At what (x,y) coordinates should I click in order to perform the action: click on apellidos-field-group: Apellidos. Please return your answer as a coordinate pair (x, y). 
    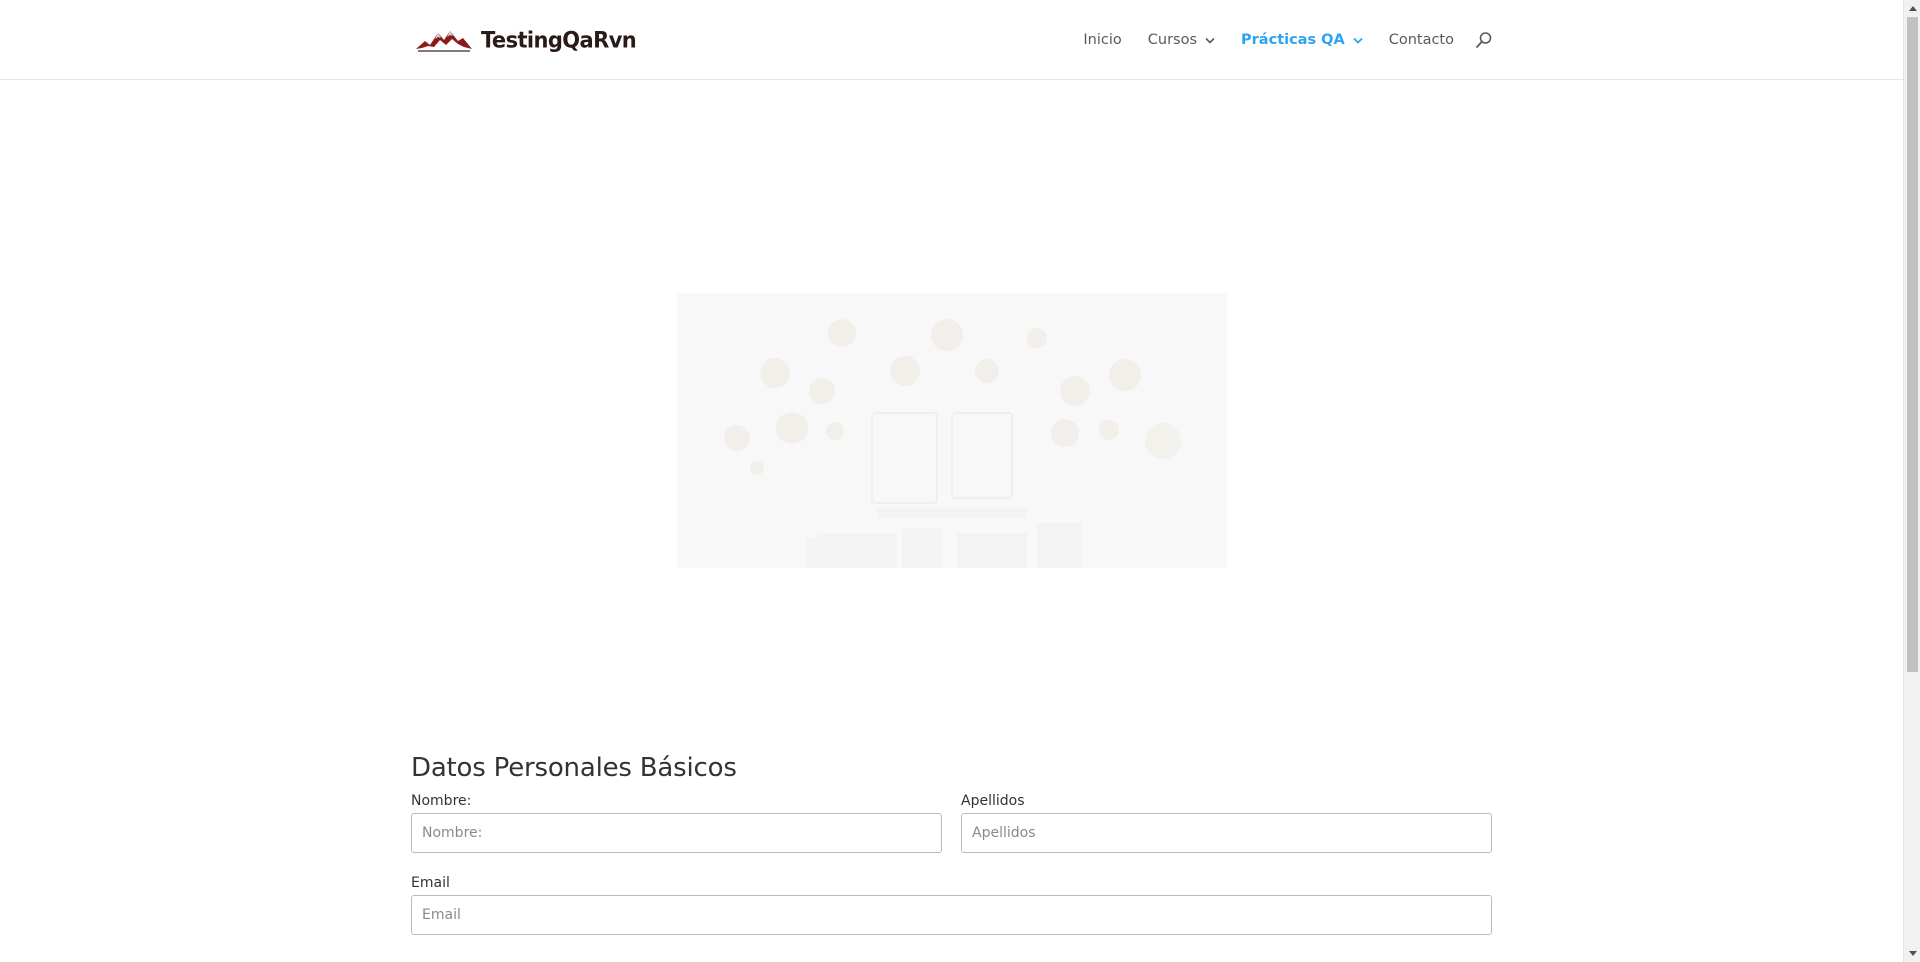
    Looking at the image, I should click on (1226, 821).